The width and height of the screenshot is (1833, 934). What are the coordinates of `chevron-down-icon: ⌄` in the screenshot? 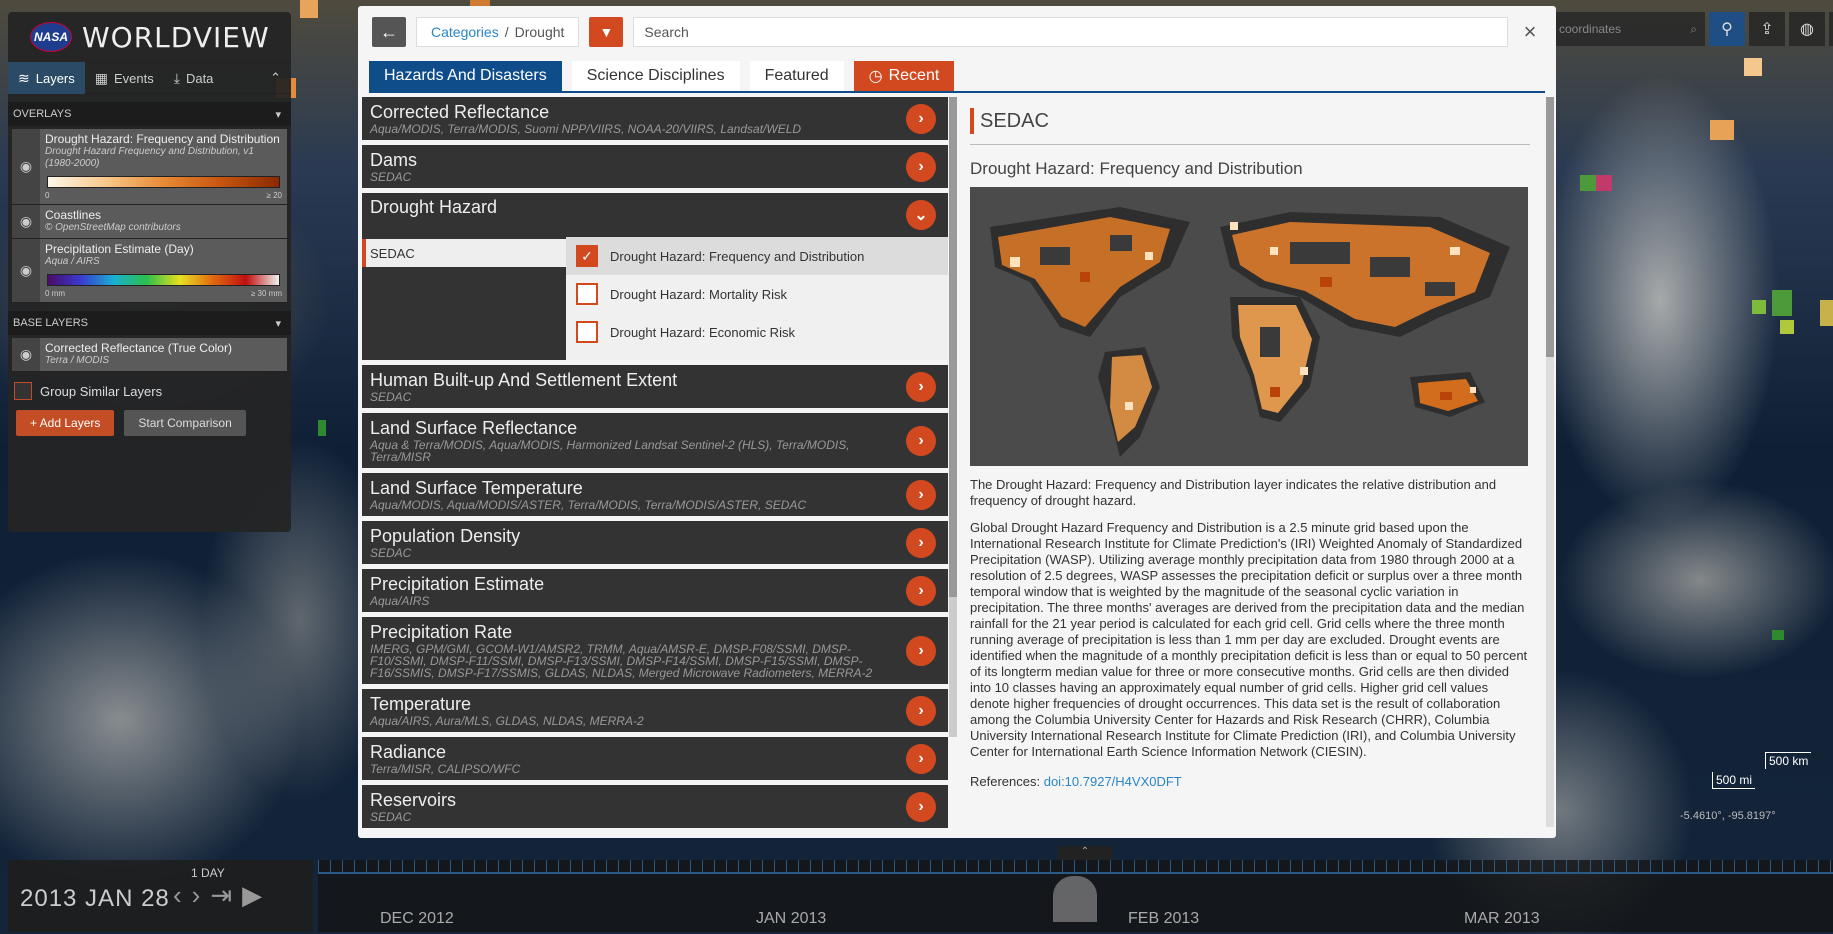 It's located at (921, 215).